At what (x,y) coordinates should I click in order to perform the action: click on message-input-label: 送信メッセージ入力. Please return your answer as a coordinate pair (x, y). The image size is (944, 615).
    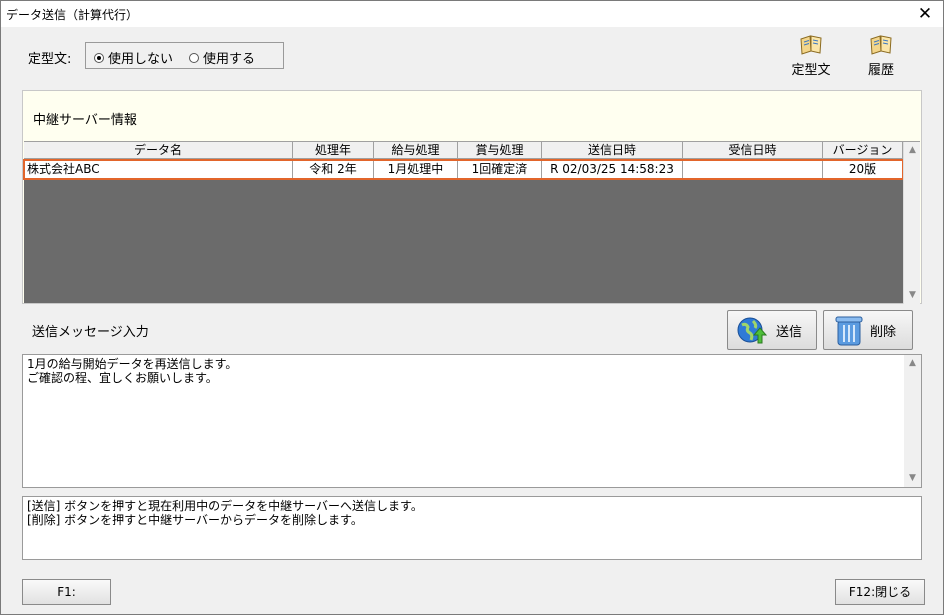
    Looking at the image, I should click on (90, 332).